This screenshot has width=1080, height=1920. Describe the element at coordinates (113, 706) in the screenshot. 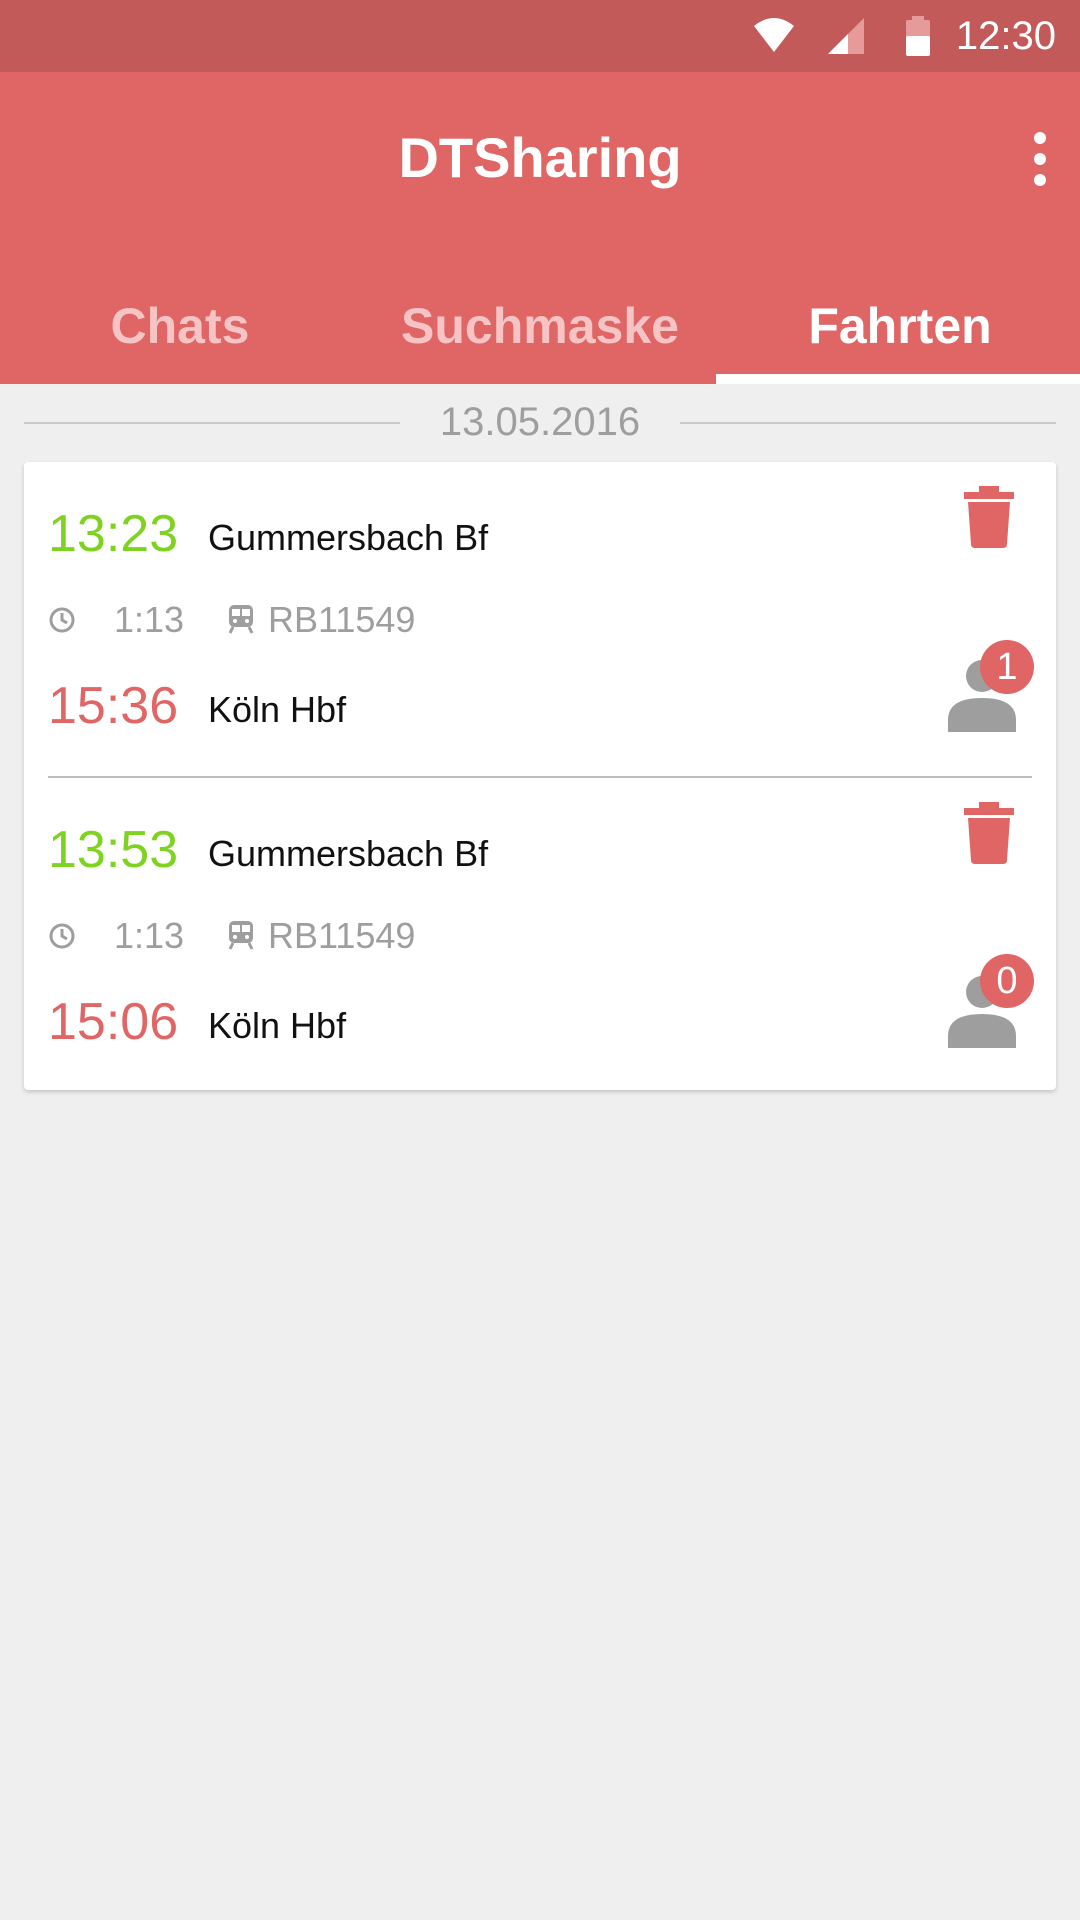

I see `arrival-time: 15:36` at that location.